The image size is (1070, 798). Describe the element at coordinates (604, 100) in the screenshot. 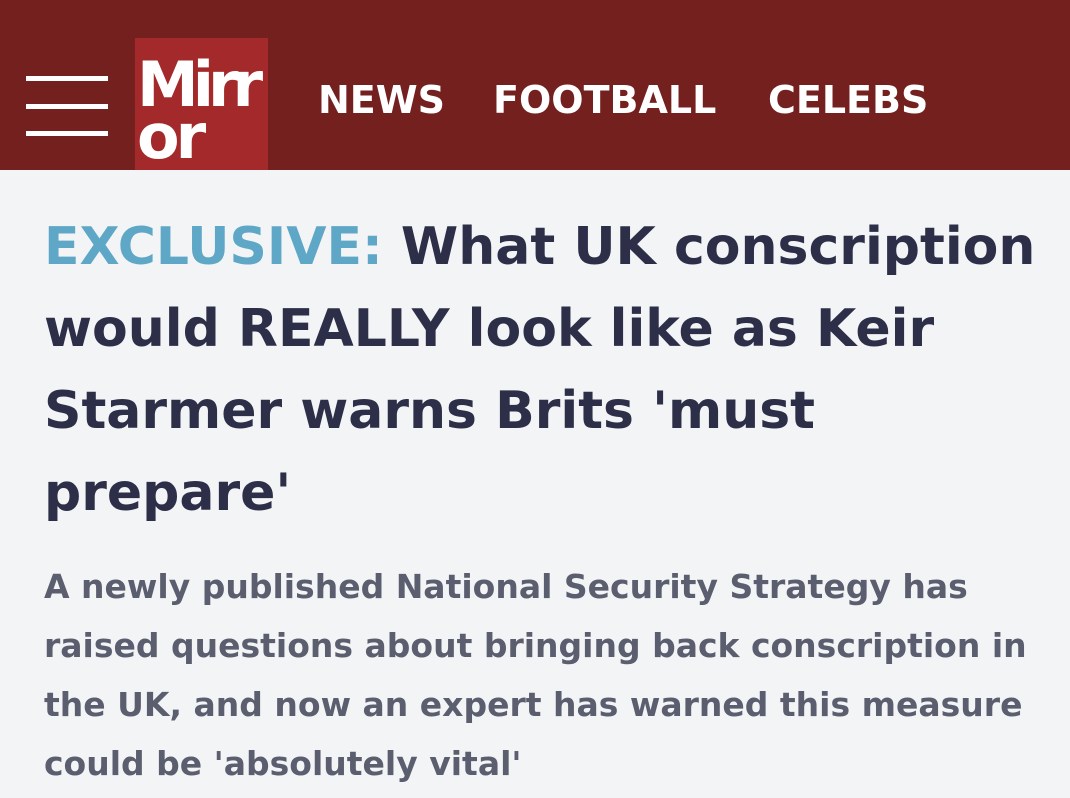

I see `nav-football: FOOTBALL` at that location.